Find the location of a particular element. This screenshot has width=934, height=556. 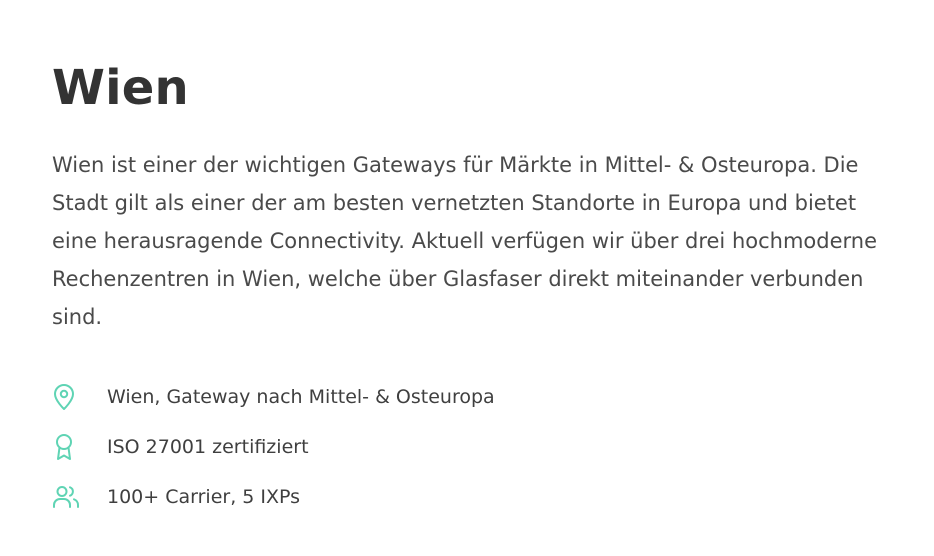

feature-text-carriers: 100+ Carrier, 5 IXPs is located at coordinates (204, 497).